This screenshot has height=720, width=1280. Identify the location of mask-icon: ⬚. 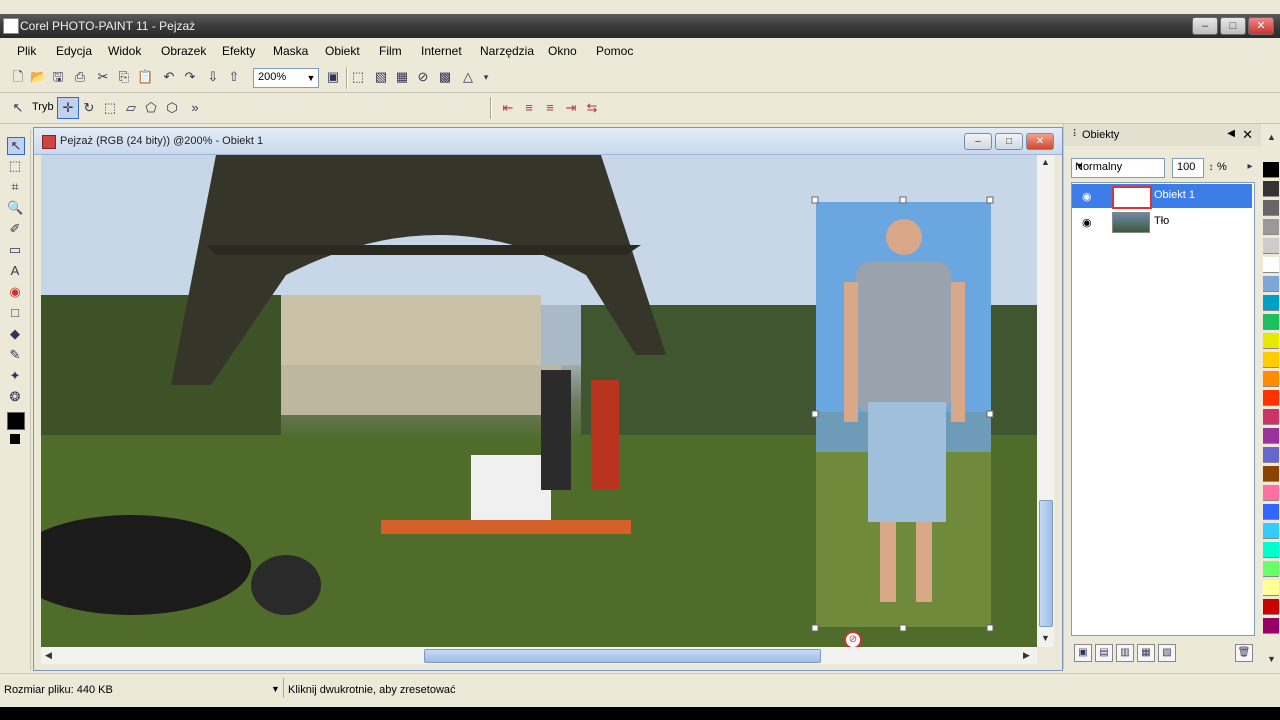
(358, 77).